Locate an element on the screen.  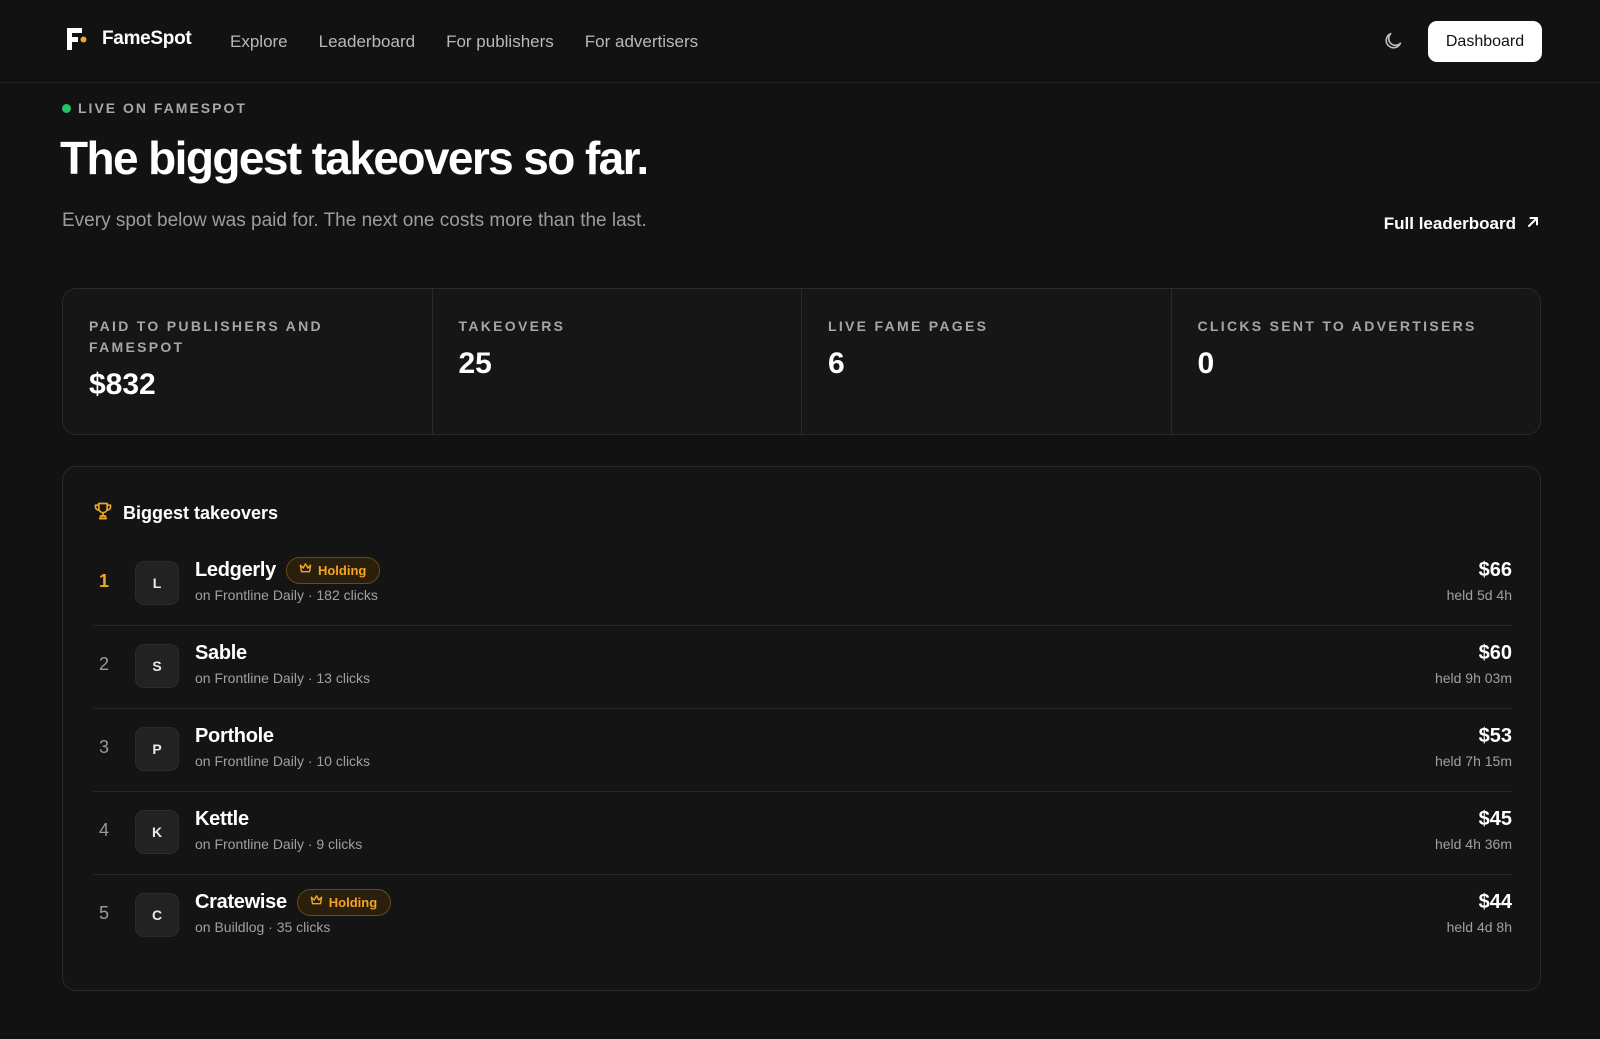
row-subtitle: on Frontline Daily · 182 clicks is located at coordinates (286, 595).